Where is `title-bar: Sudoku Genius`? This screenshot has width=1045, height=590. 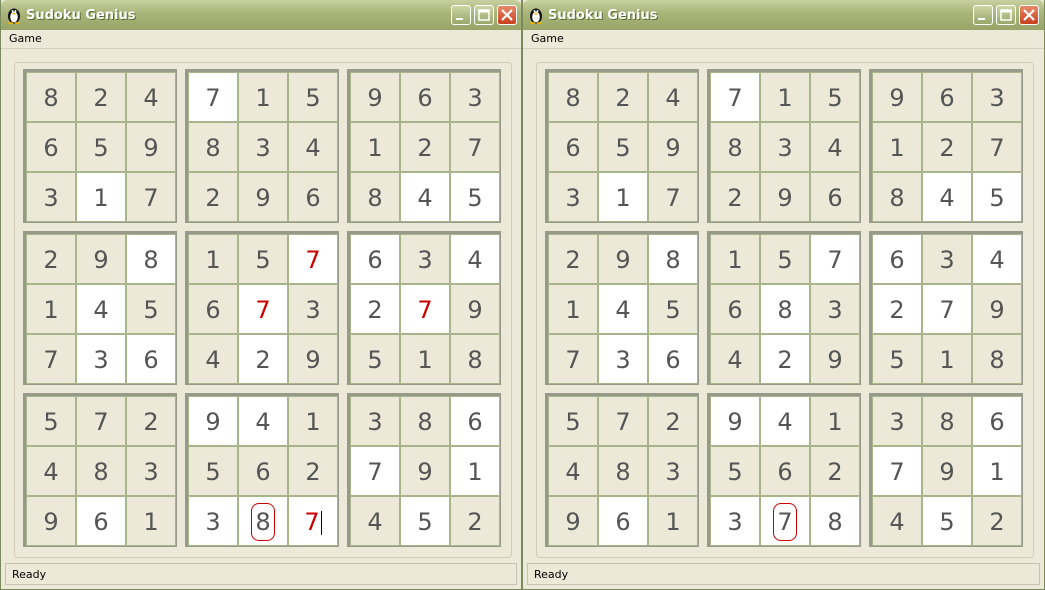
title-bar: Sudoku Genius is located at coordinates (783, 15).